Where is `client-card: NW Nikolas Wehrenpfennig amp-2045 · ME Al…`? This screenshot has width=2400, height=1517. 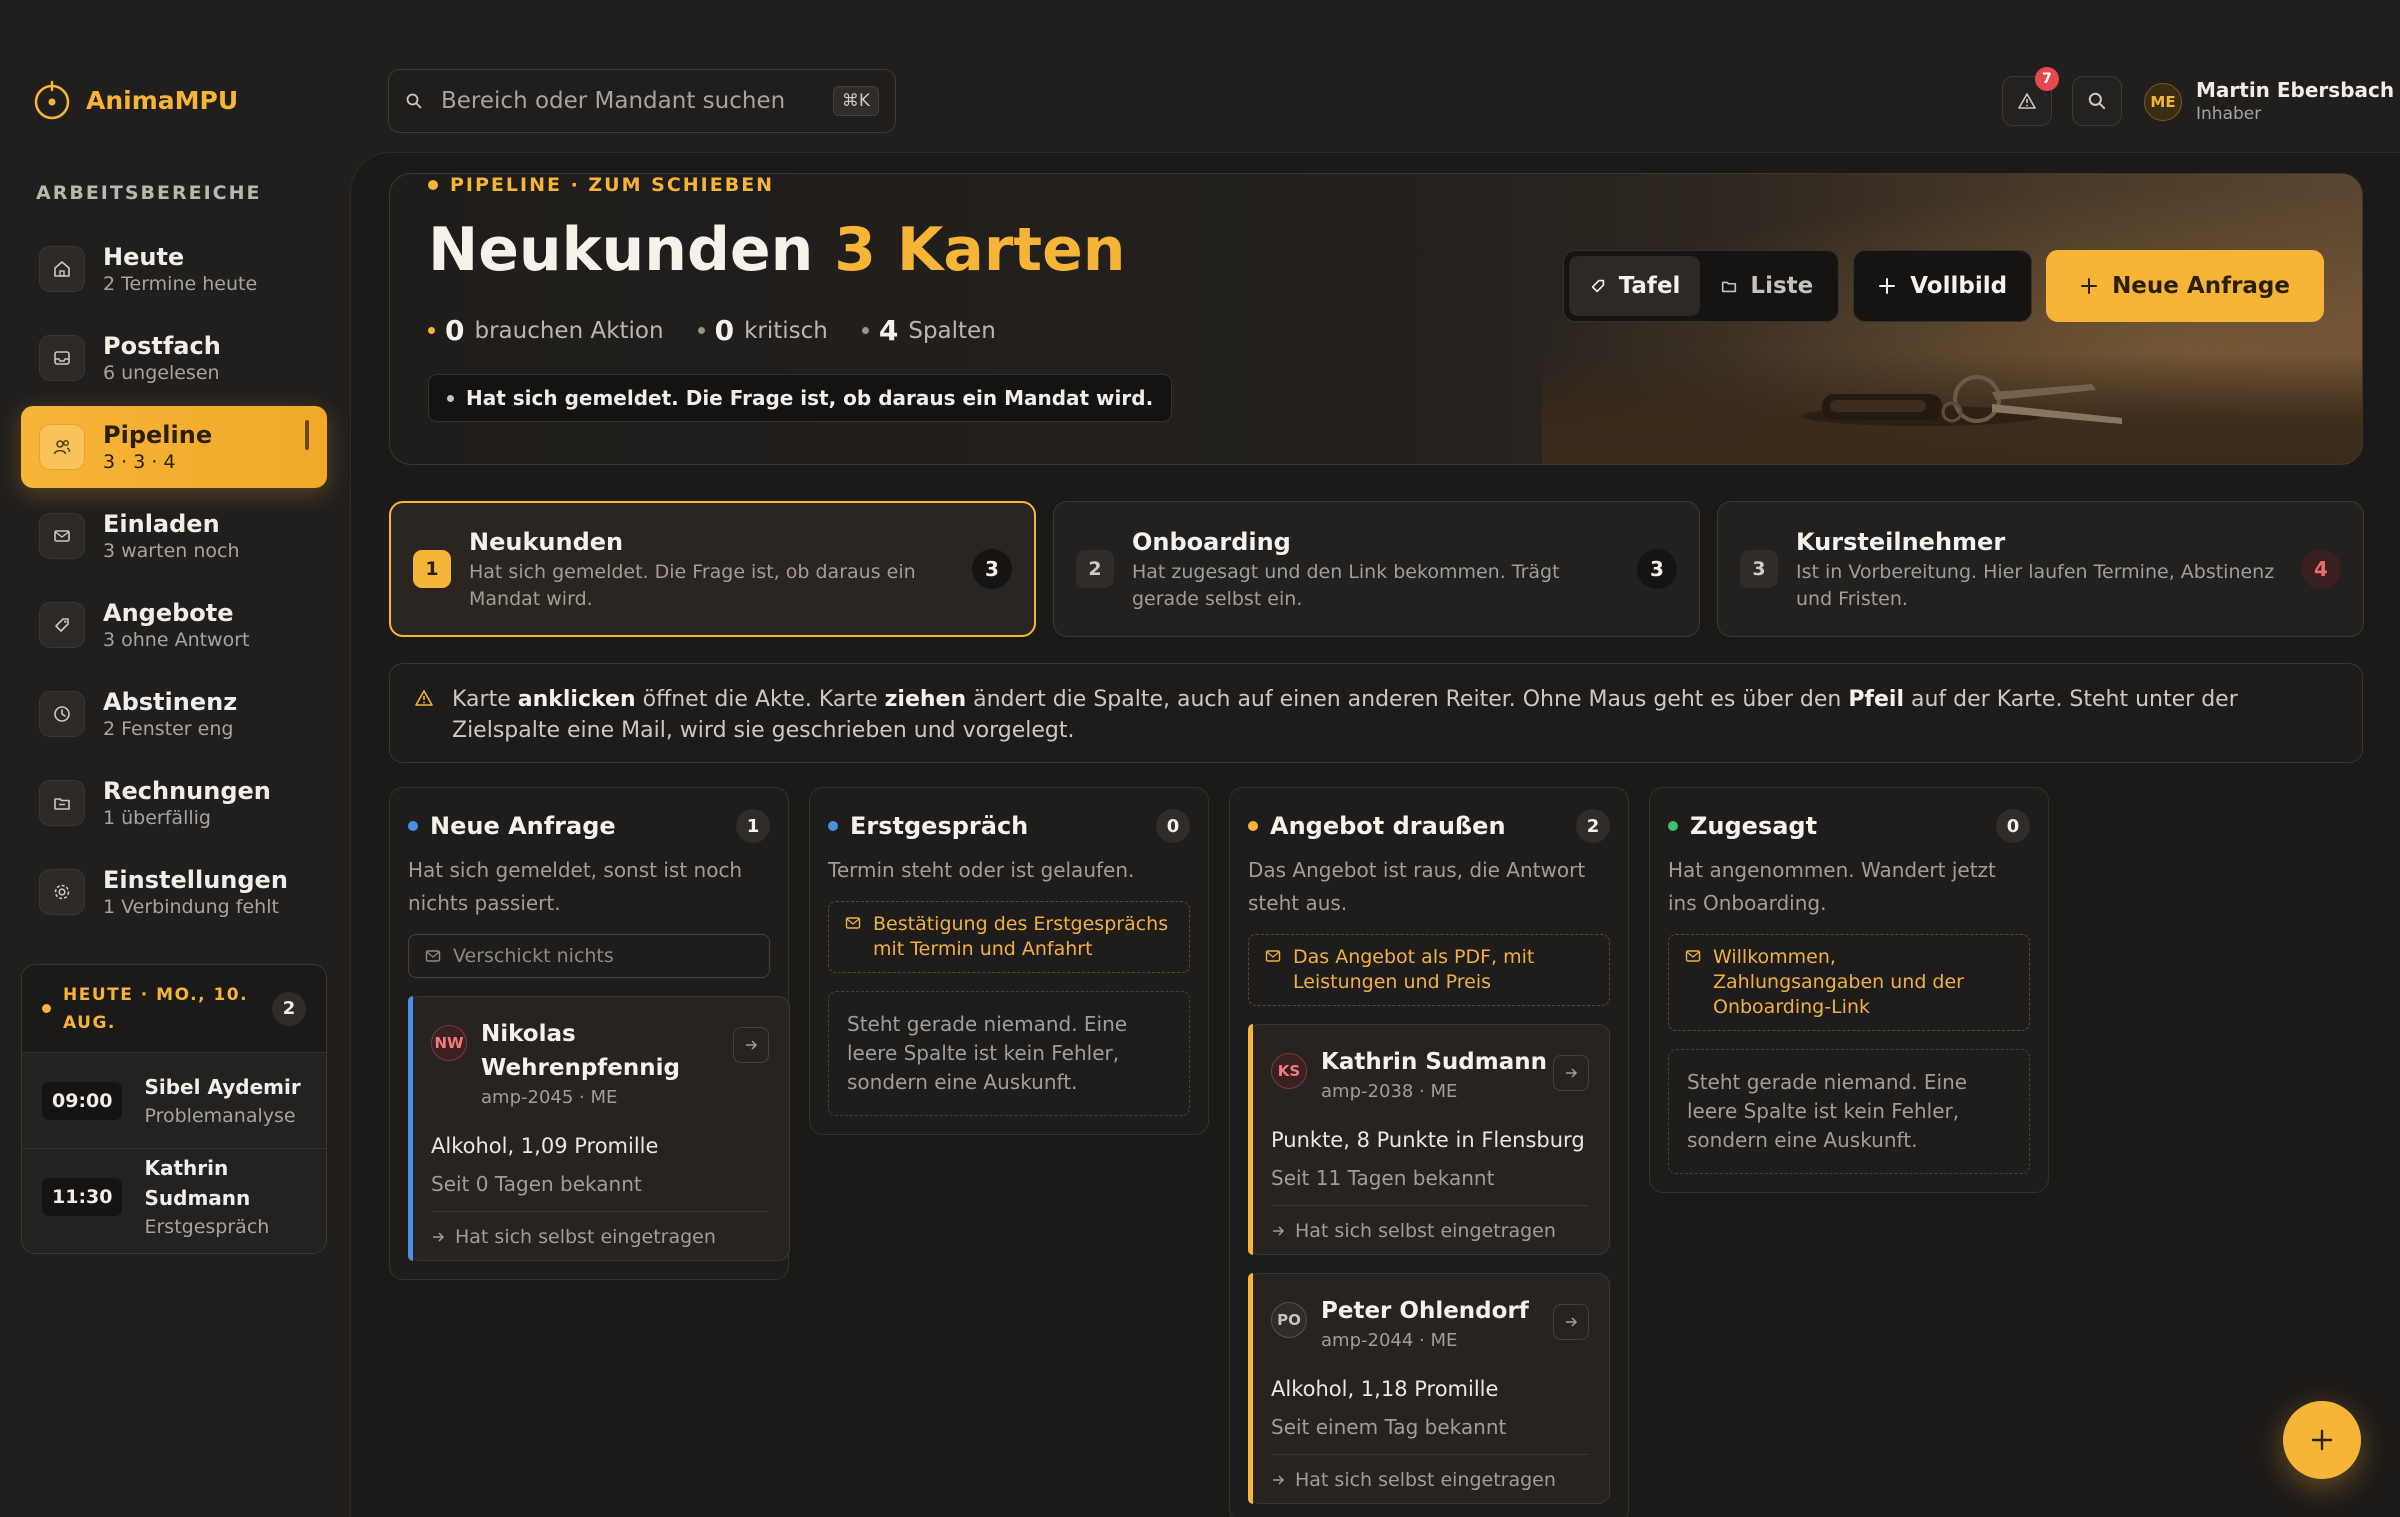 client-card: NW Nikolas Wehrenpfennig amp-2045 · ME Al… is located at coordinates (599, 1128).